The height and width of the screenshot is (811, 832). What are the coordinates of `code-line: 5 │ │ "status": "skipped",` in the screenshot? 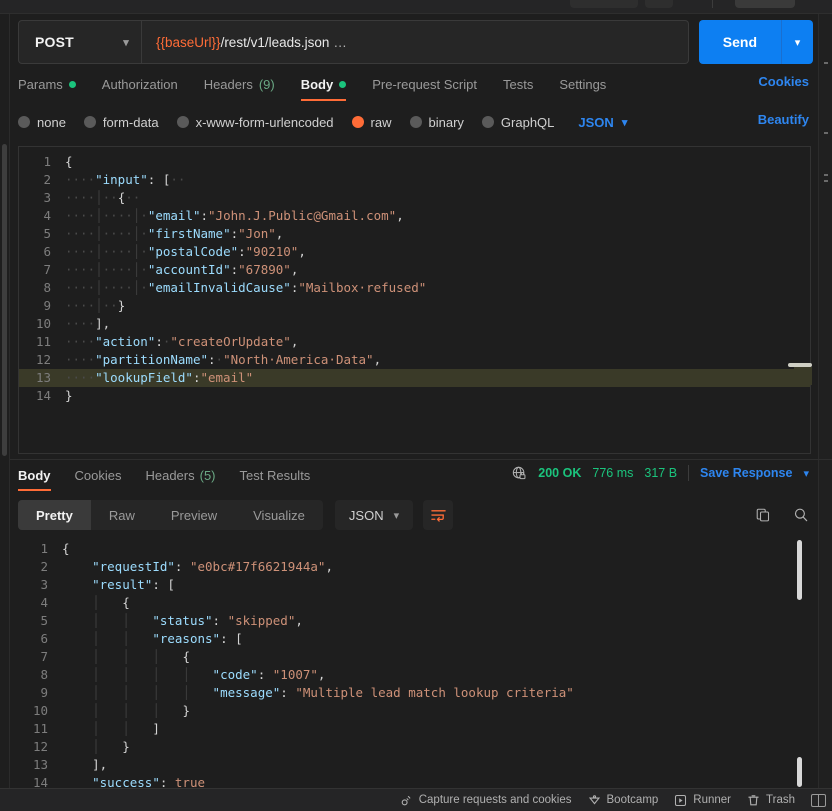 It's located at (414, 621).